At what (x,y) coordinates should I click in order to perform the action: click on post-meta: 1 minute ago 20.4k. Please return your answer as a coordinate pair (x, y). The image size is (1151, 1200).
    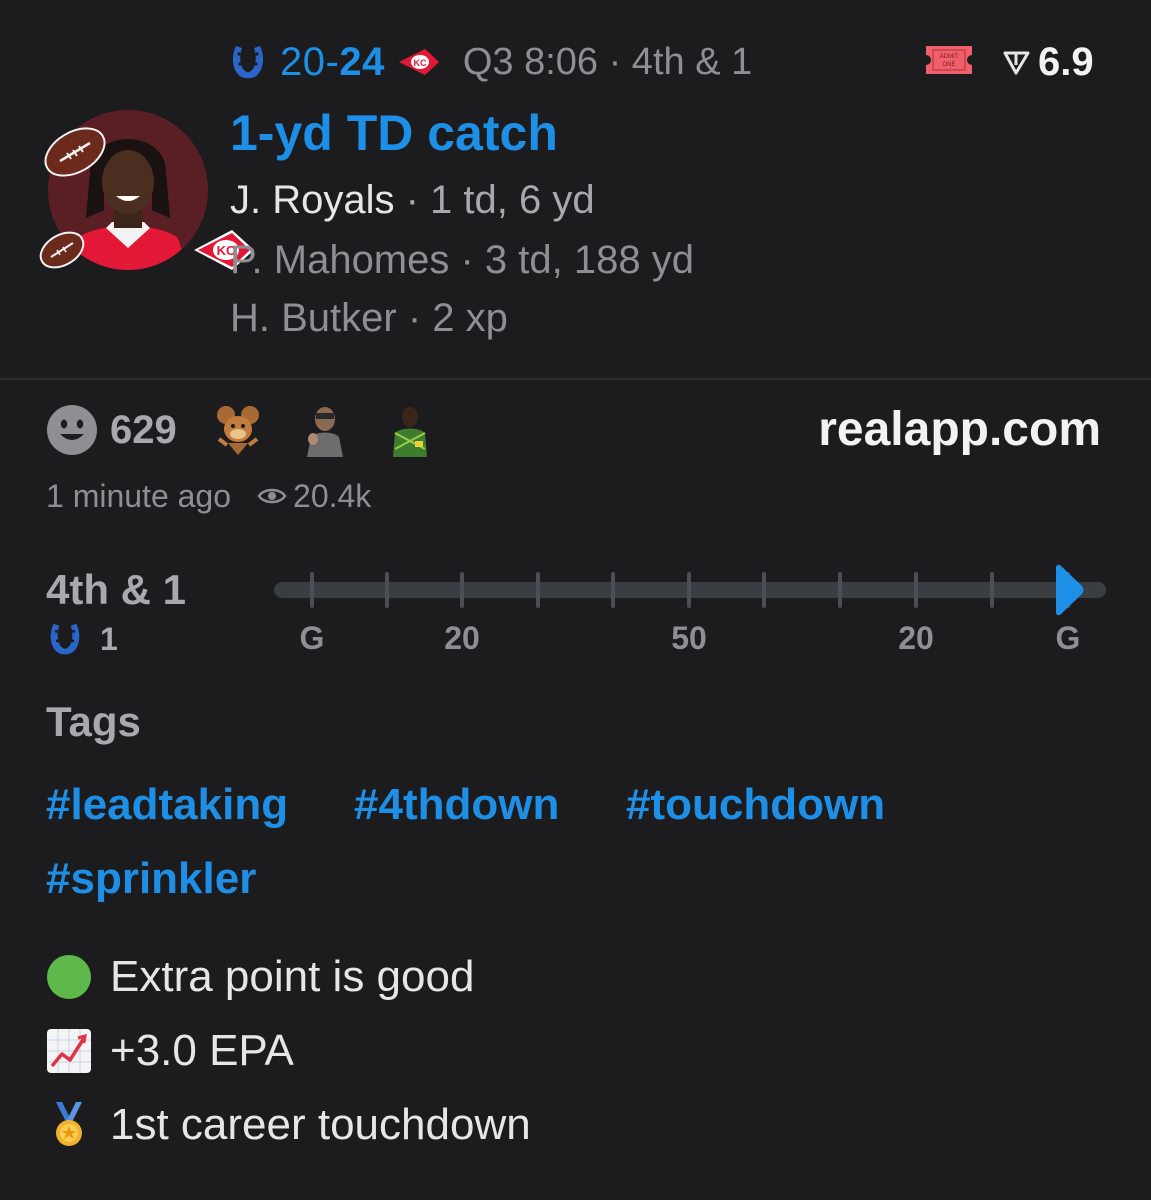
    Looking at the image, I should click on (208, 496).